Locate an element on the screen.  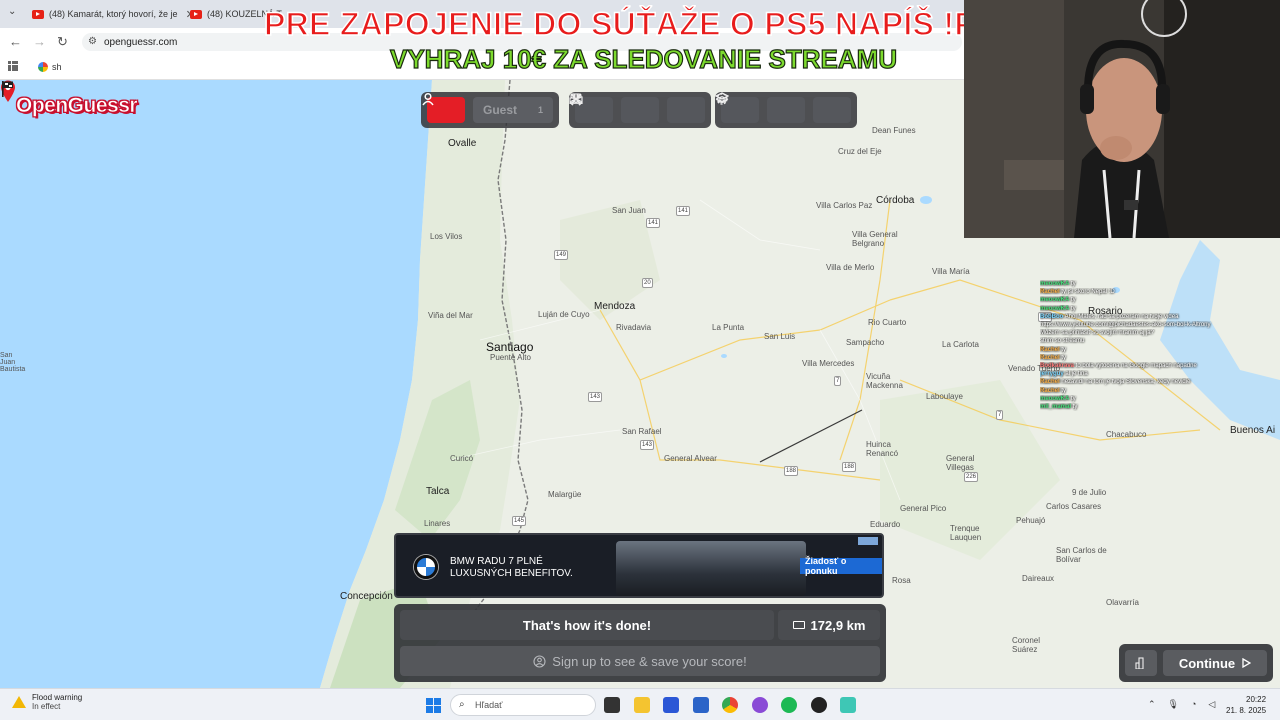
result-message: That's how it's done! is located at coordinates (587, 625).